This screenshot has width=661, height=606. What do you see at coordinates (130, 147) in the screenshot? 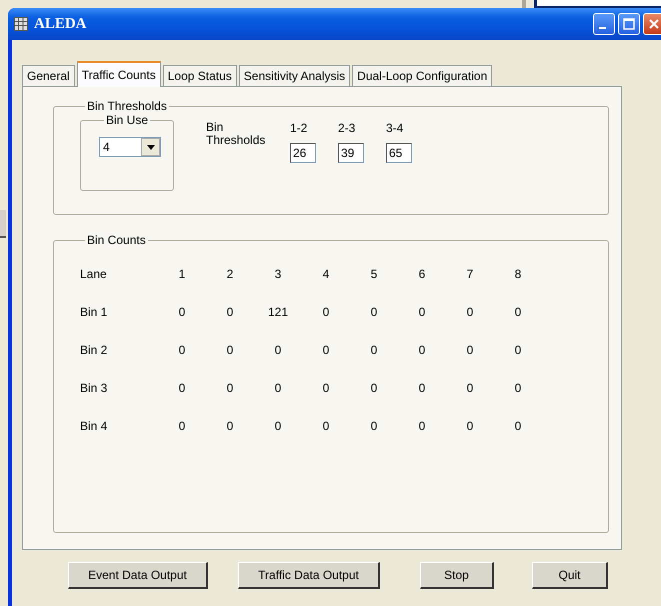
I see `bin-use-dropdown: 4` at bounding box center [130, 147].